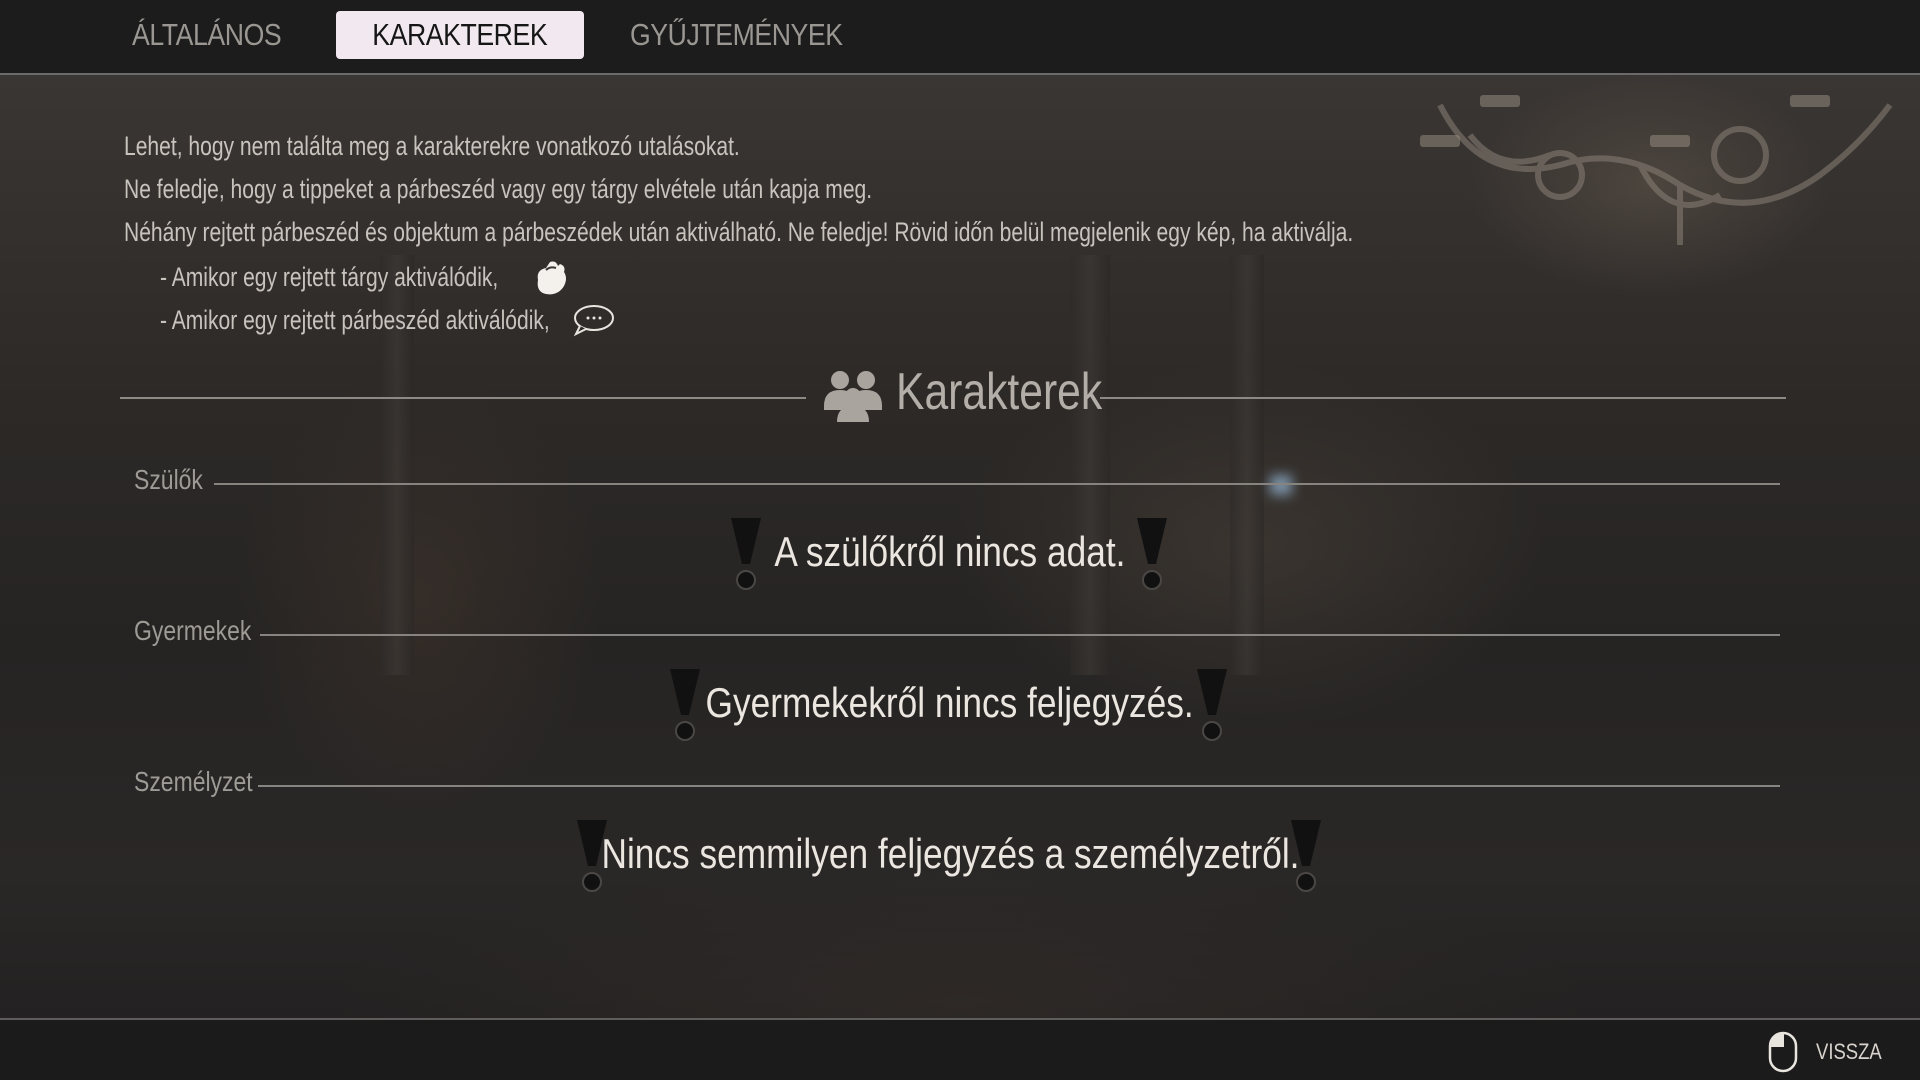 The width and height of the screenshot is (1920, 1080). I want to click on empty-message-text: Gyermekekről nincs feljegyzés., so click(950, 702).